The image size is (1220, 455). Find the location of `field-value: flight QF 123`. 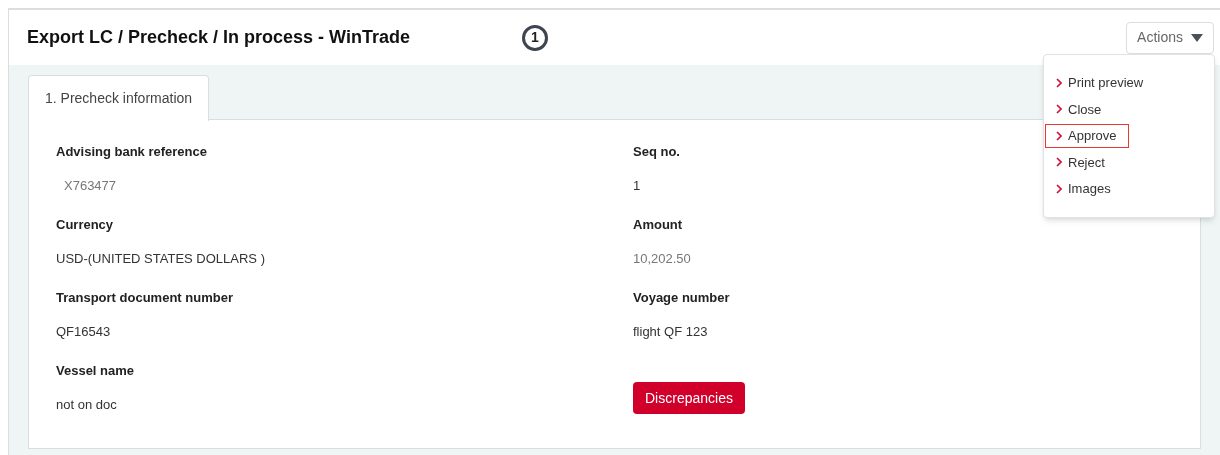

field-value: flight QF 123 is located at coordinates (670, 331).